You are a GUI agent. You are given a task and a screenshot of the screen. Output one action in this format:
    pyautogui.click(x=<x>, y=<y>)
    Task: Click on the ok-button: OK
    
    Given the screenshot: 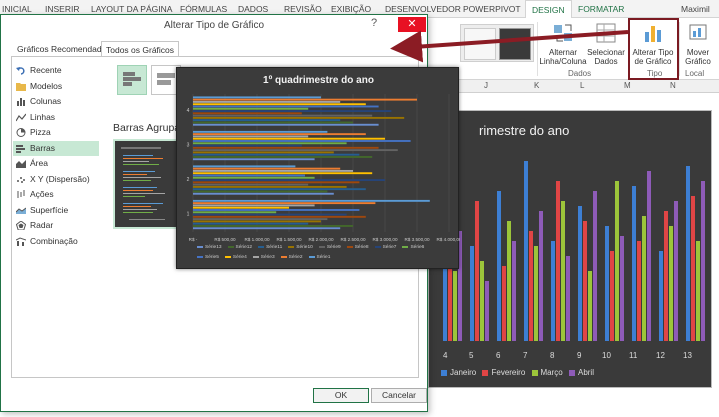 What is the action you would take?
    pyautogui.click(x=341, y=395)
    